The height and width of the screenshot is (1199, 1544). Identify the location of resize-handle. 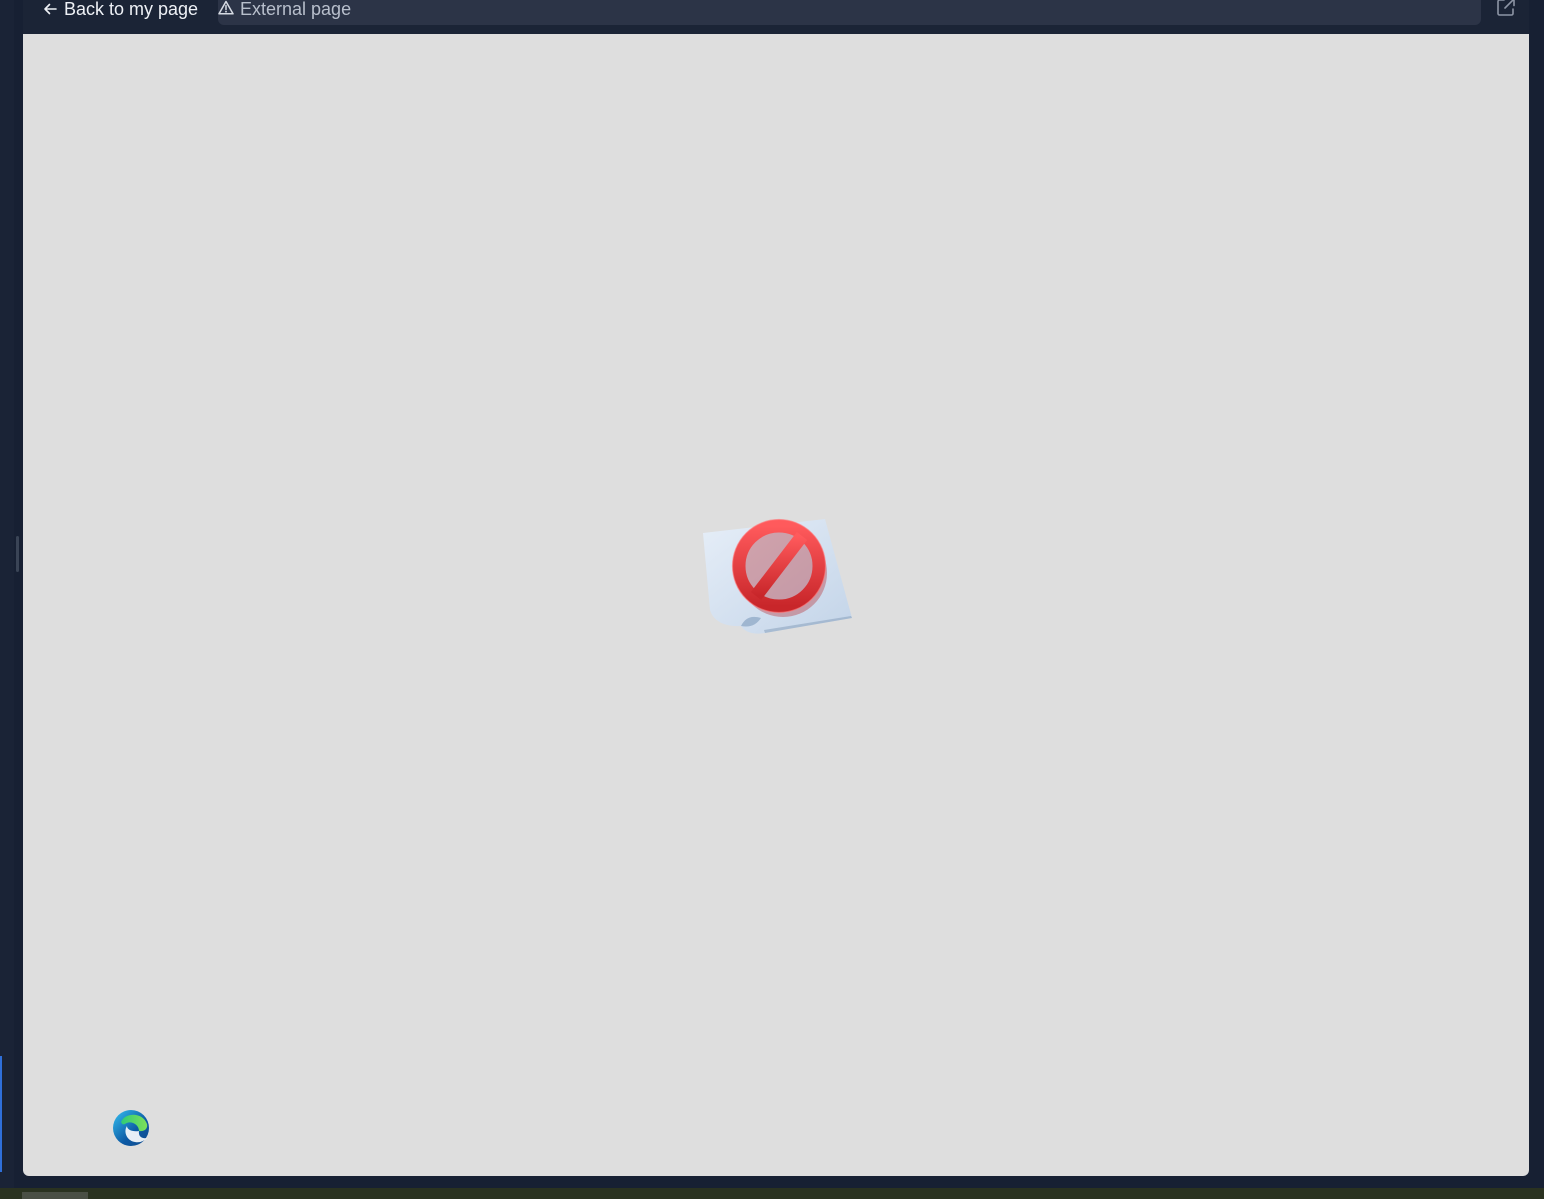
(17, 554).